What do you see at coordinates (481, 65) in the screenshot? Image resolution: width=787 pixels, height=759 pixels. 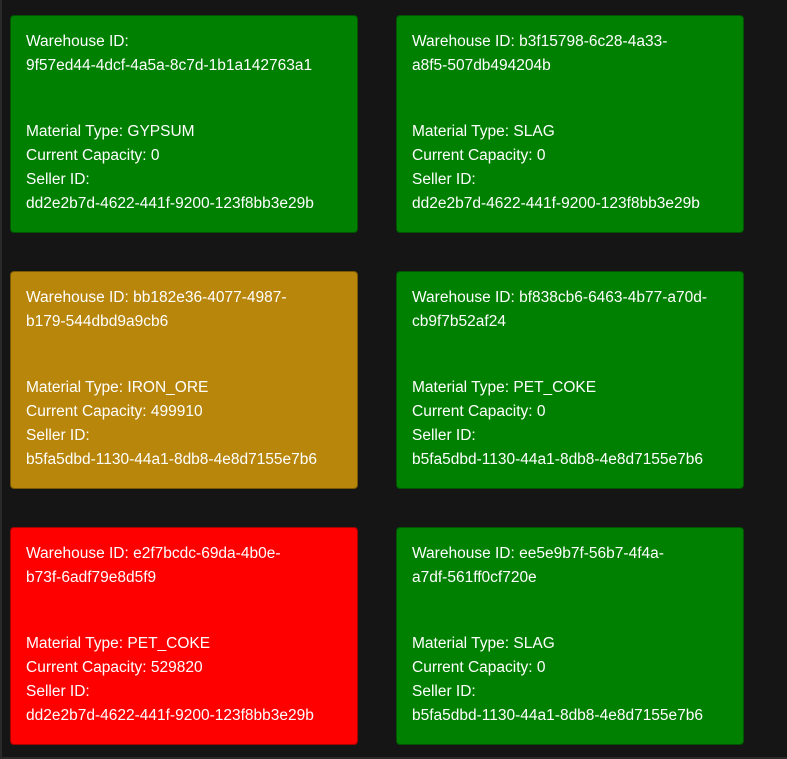 I see `warehouse-id-value-part2: a8f5-507db494204b` at bounding box center [481, 65].